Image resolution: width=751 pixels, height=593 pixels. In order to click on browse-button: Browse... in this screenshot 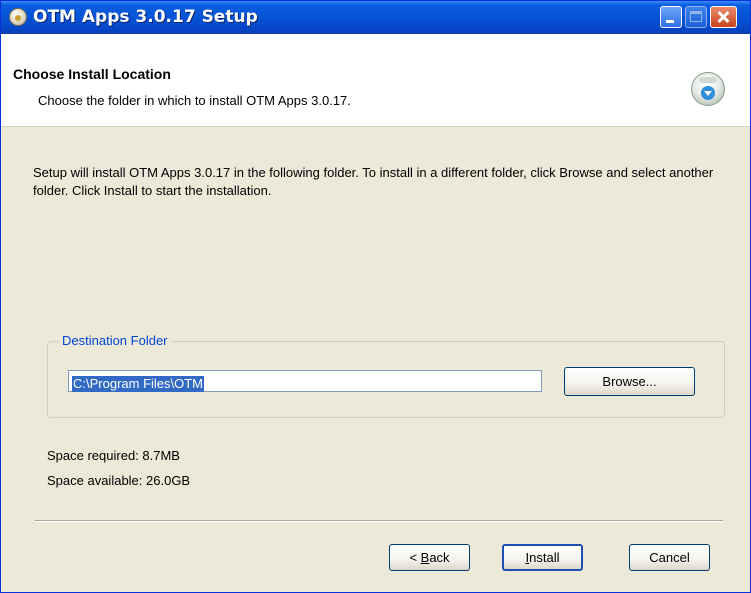, I will do `click(629, 381)`.